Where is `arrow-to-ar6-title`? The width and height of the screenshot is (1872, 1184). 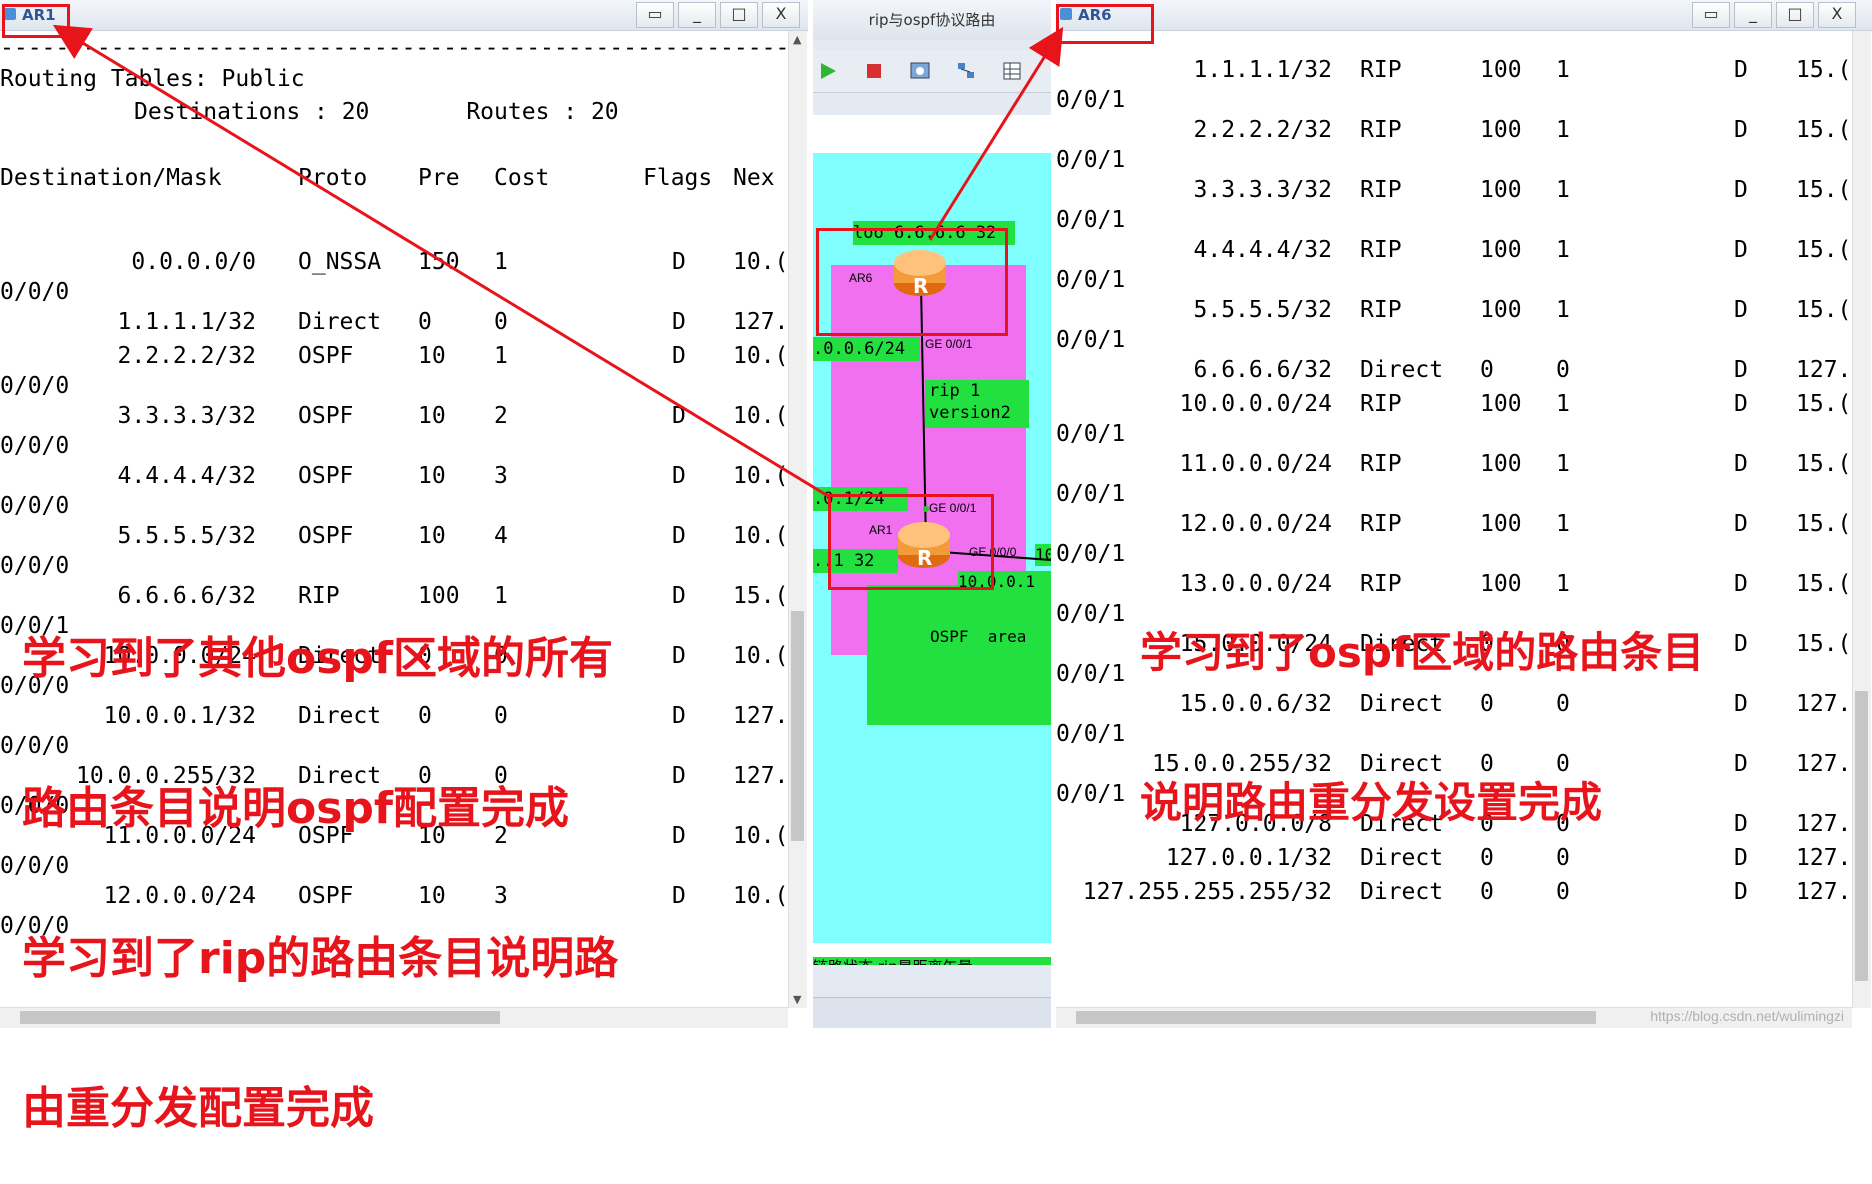 arrow-to-ar6-title is located at coordinates (996, 133).